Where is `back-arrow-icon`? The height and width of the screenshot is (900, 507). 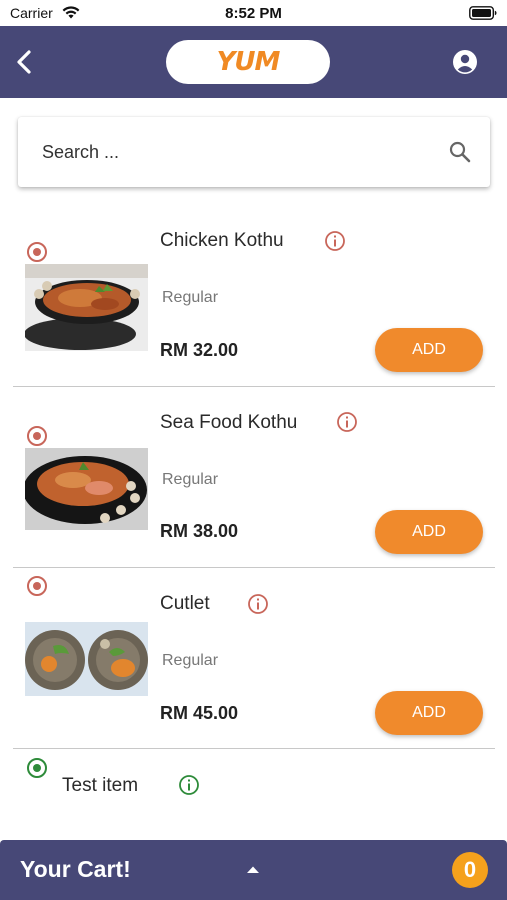 back-arrow-icon is located at coordinates (24, 62).